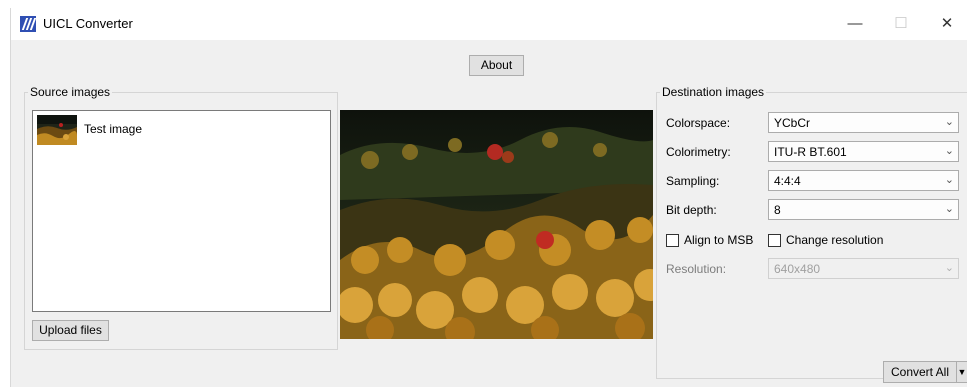  Describe the element at coordinates (863, 268) in the screenshot. I see `resolution-select: 640x480 ⌄` at that location.